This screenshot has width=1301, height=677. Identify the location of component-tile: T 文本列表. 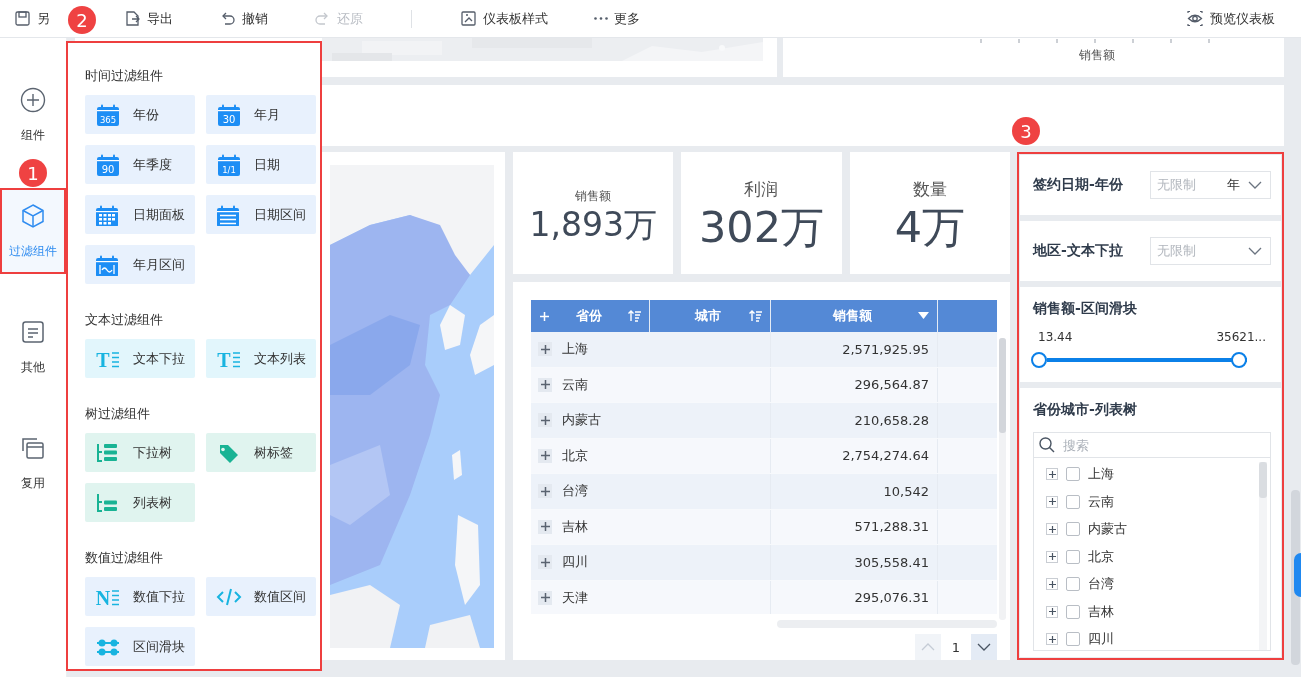
(261, 358).